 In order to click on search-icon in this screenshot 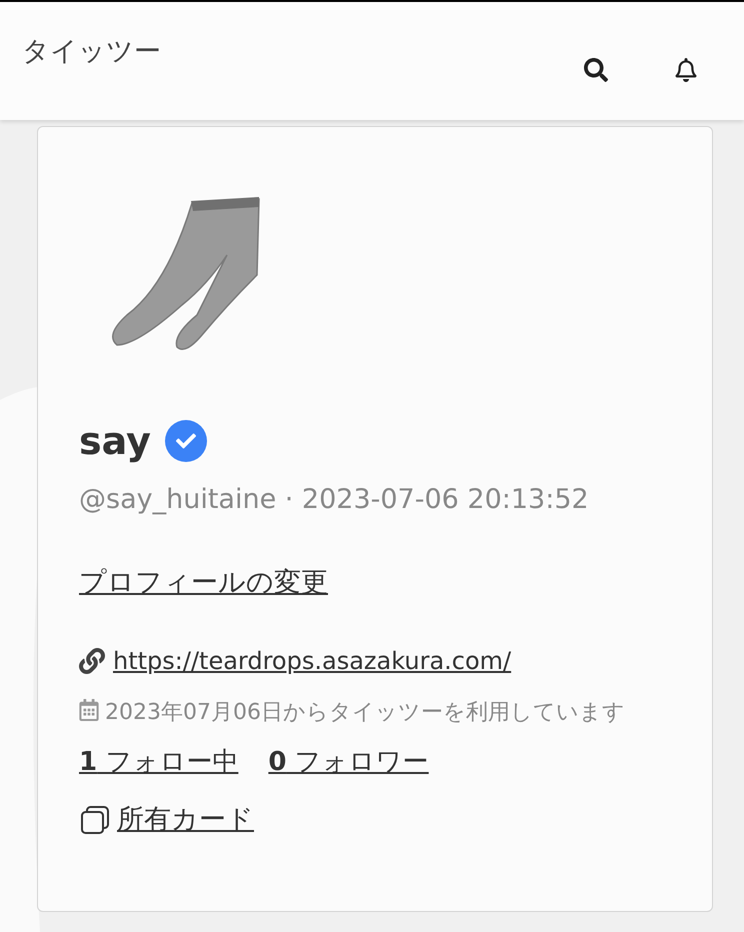, I will do `click(596, 70)`.